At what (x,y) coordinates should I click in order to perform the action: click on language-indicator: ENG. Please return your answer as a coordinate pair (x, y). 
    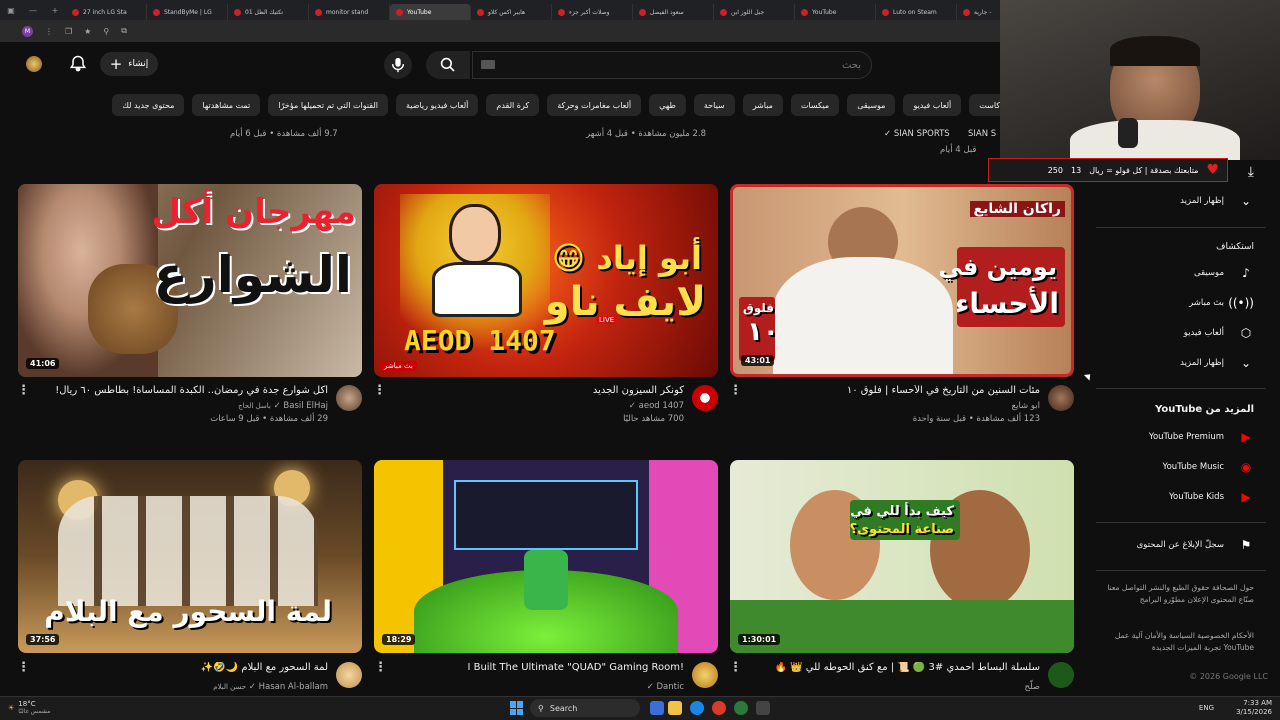
    Looking at the image, I should click on (1206, 708).